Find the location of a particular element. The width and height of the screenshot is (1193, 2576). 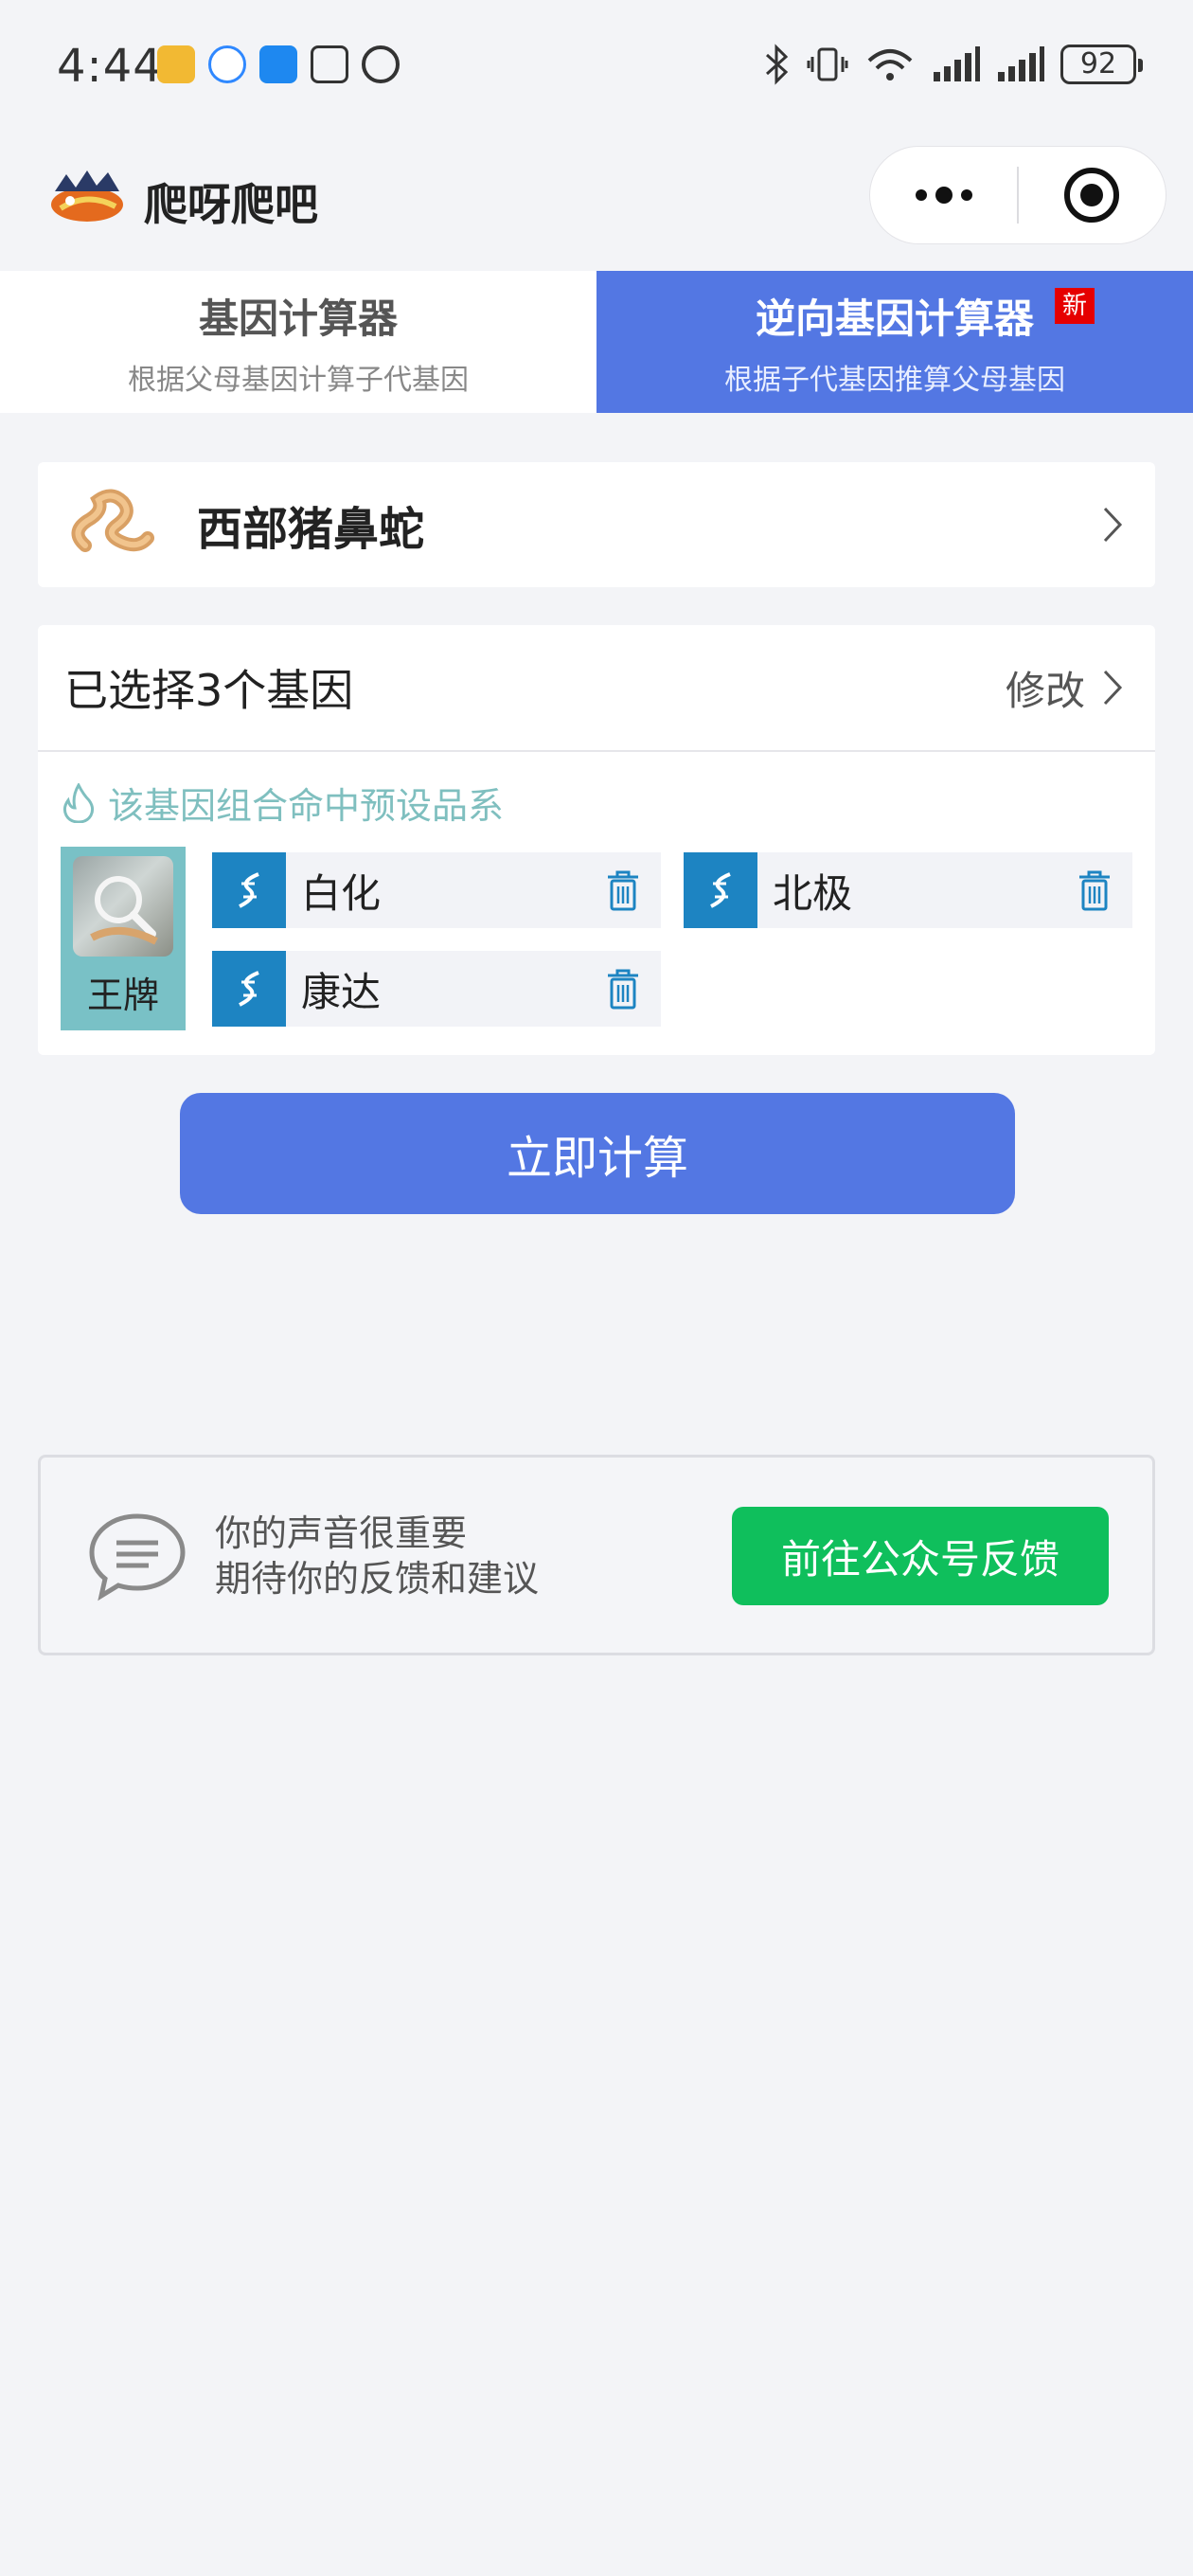

mail-icon is located at coordinates (176, 64).